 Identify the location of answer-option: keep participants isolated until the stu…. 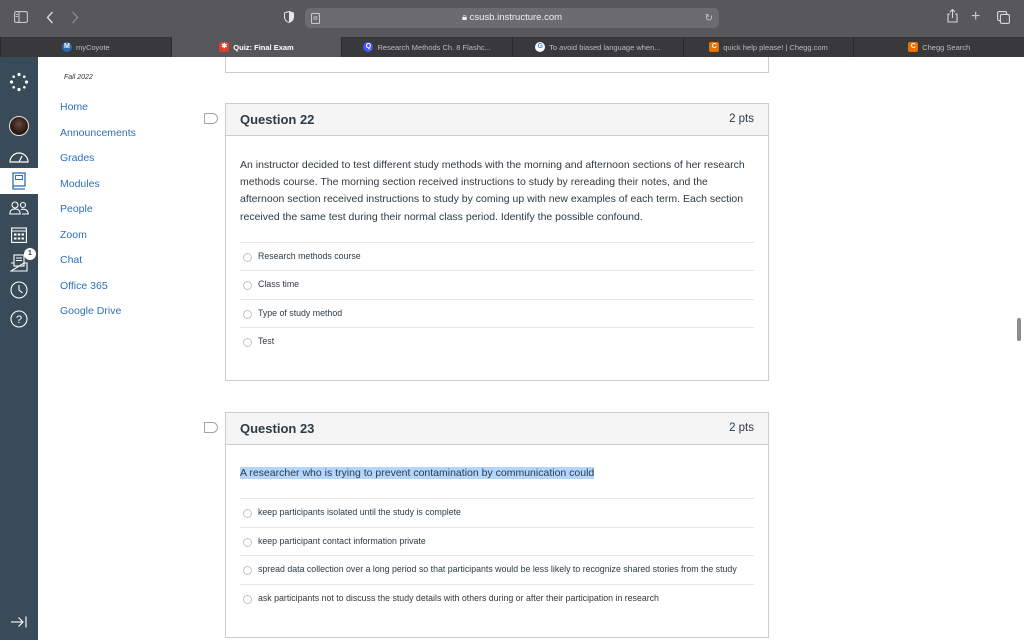
(497, 512).